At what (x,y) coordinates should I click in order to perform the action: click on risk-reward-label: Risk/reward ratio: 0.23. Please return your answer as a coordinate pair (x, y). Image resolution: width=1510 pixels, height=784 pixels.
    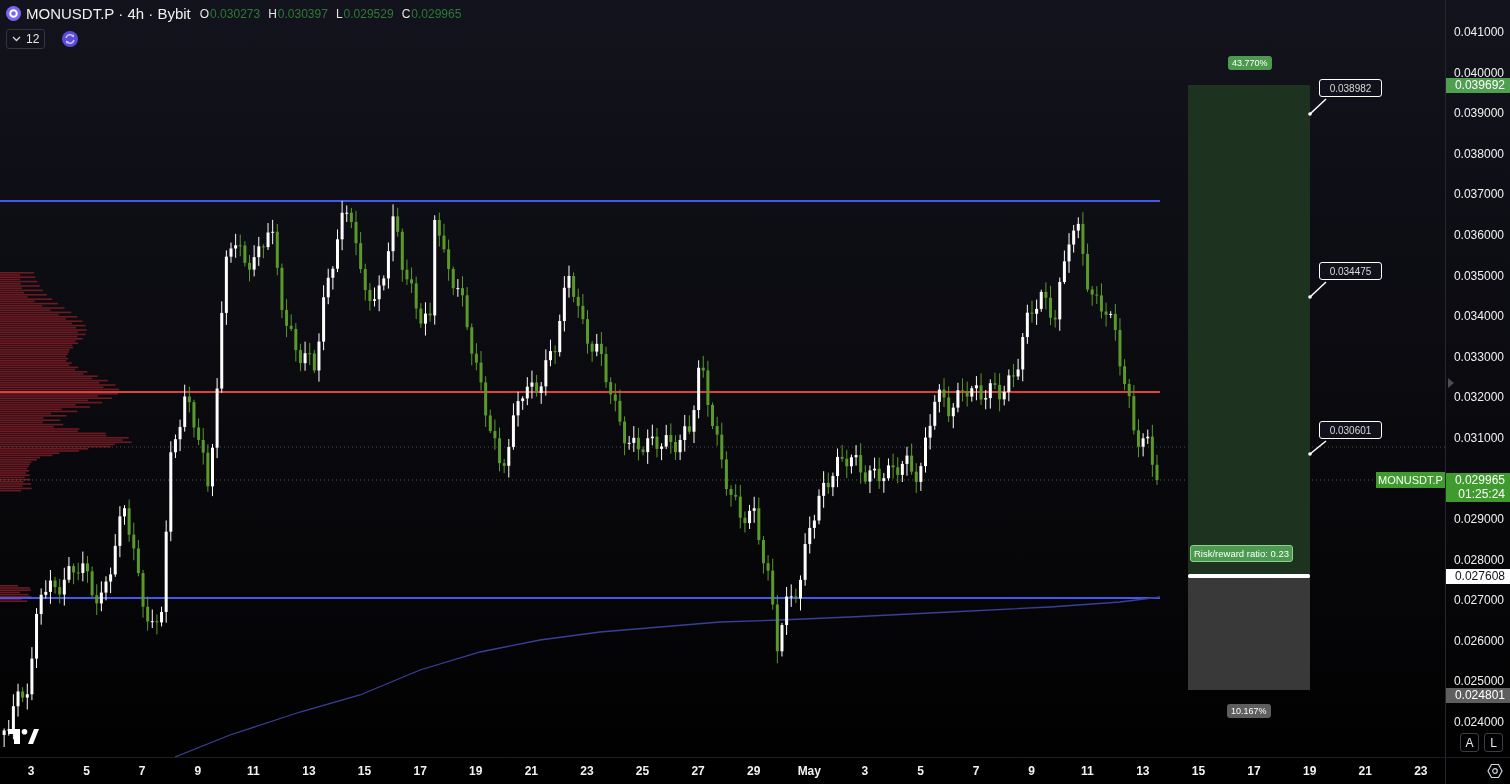
    Looking at the image, I should click on (1242, 553).